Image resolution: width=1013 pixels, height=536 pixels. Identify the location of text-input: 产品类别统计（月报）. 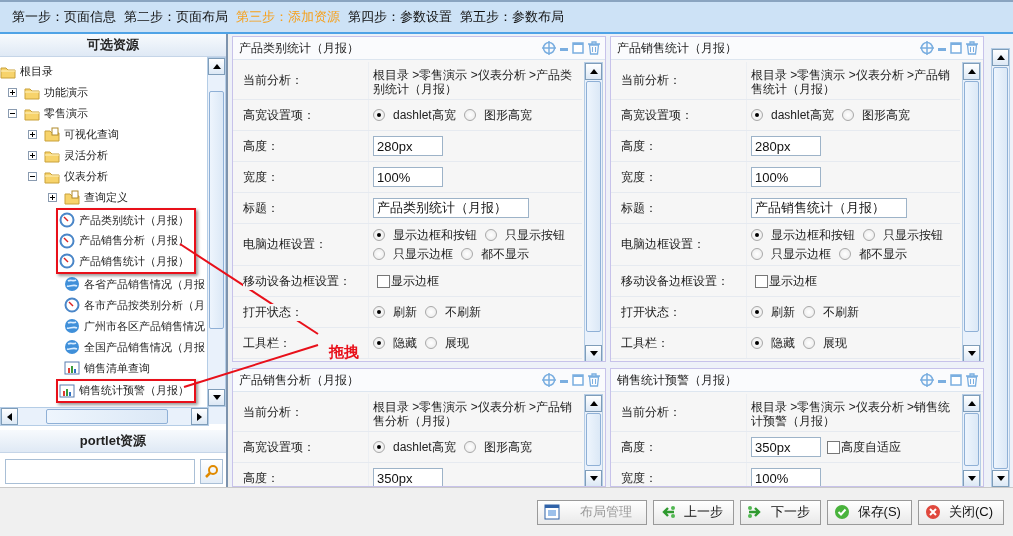
(451, 208).